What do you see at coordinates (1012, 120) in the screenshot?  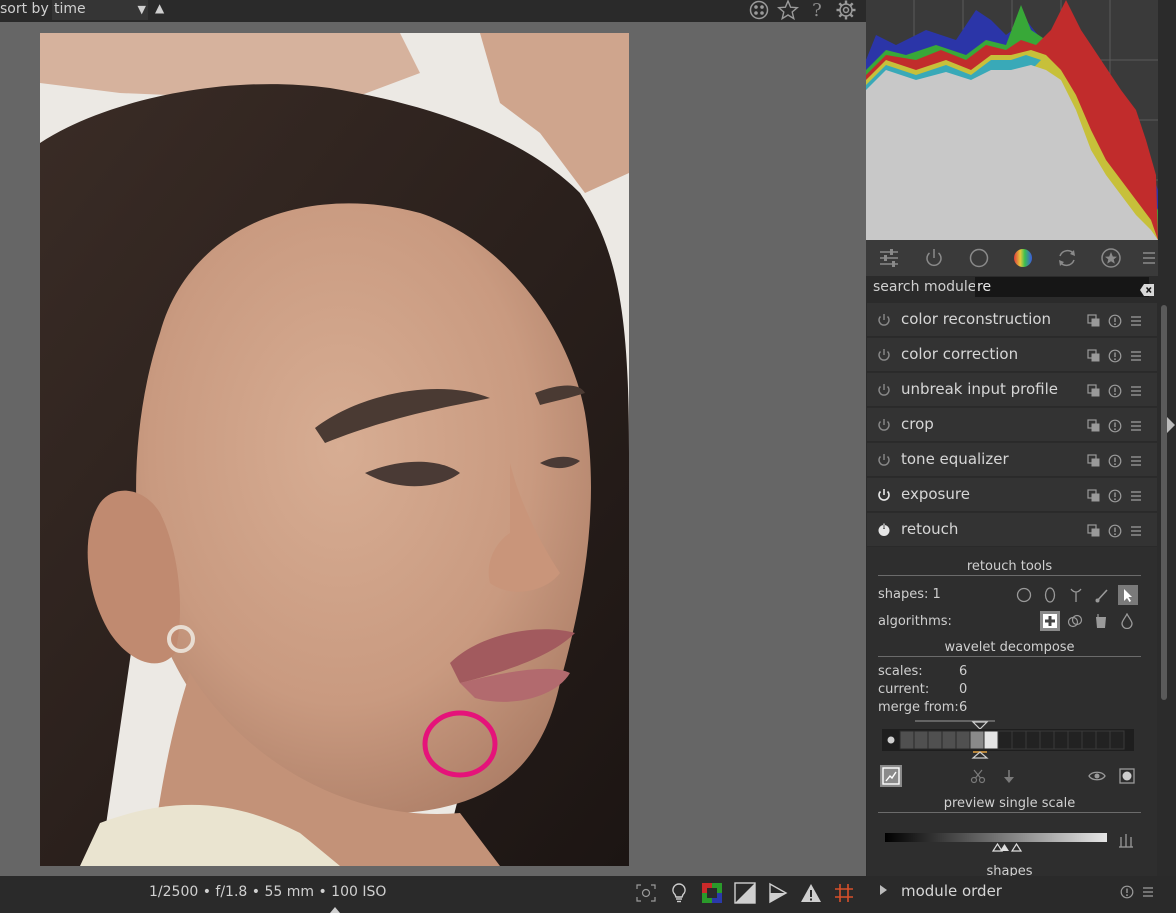 I see `histogram` at bounding box center [1012, 120].